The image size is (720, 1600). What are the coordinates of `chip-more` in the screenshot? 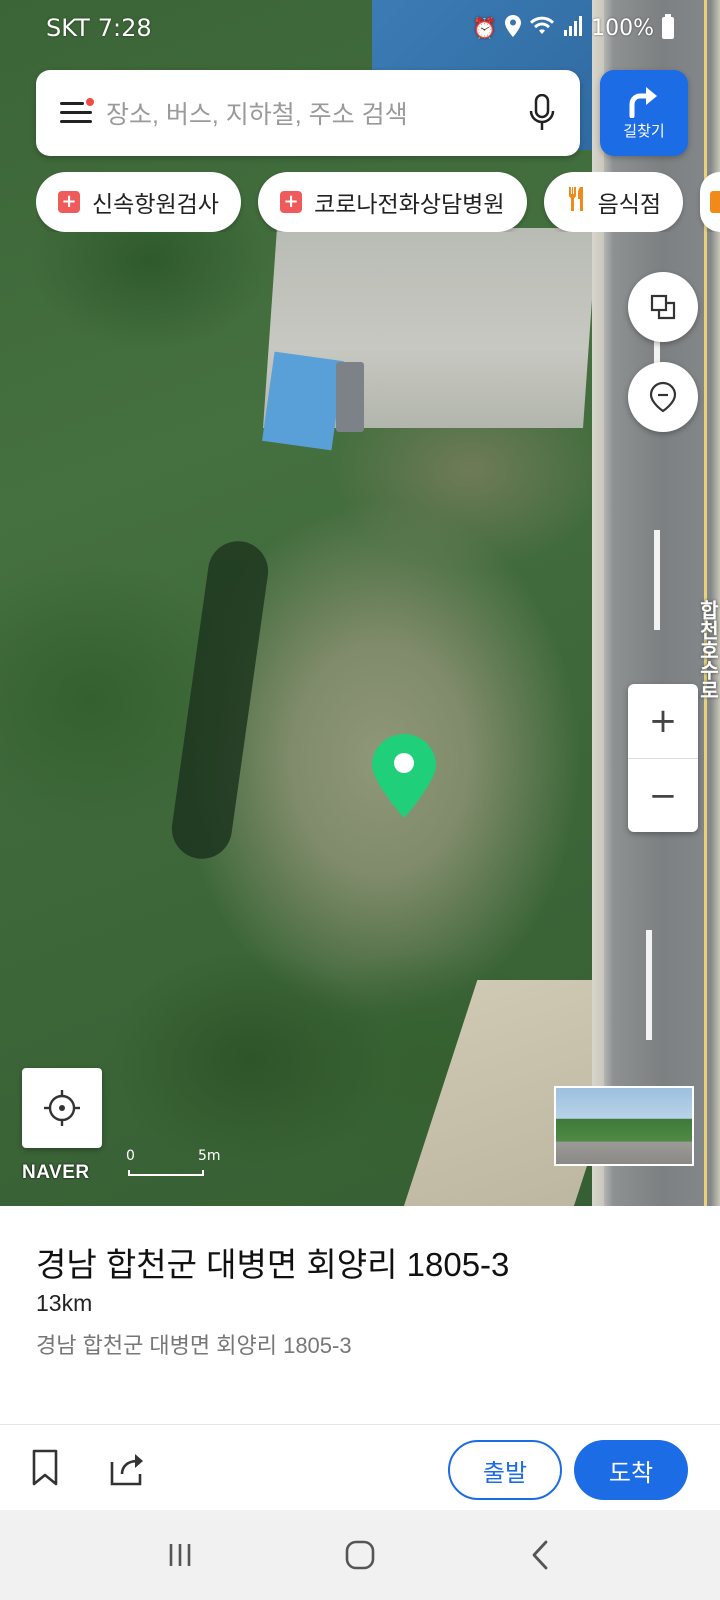 It's located at (710, 202).